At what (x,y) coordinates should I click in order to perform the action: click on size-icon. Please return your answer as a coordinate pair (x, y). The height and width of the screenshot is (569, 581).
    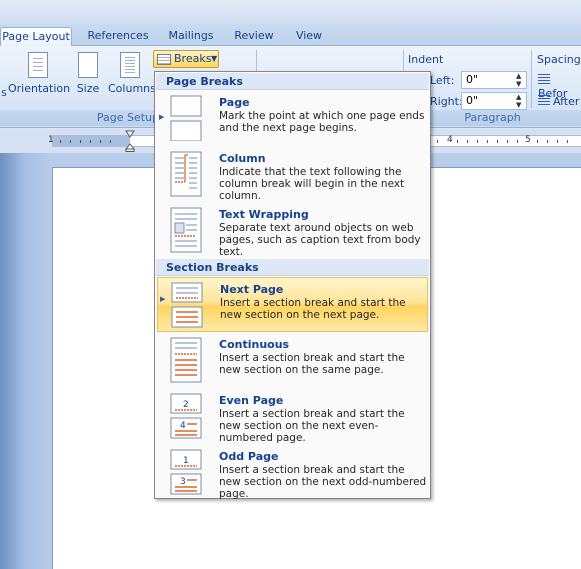
    Looking at the image, I should click on (88, 65).